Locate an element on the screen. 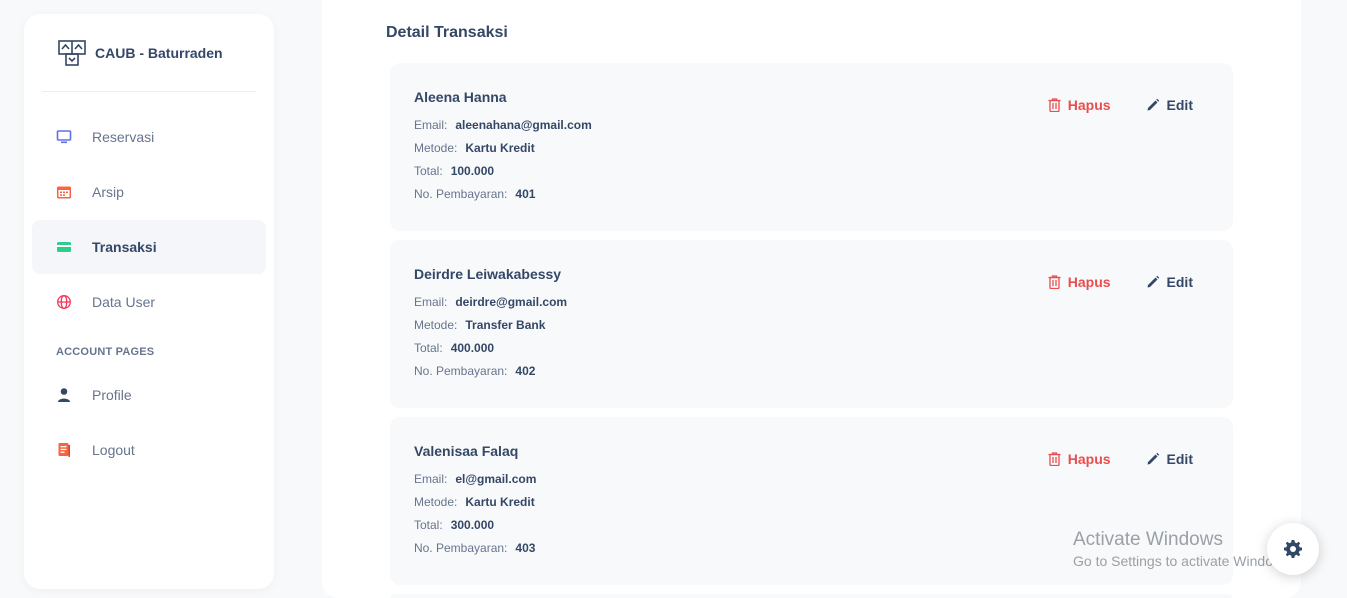 The image size is (1347, 598). sidebar-item-label: Arsip is located at coordinates (108, 192).